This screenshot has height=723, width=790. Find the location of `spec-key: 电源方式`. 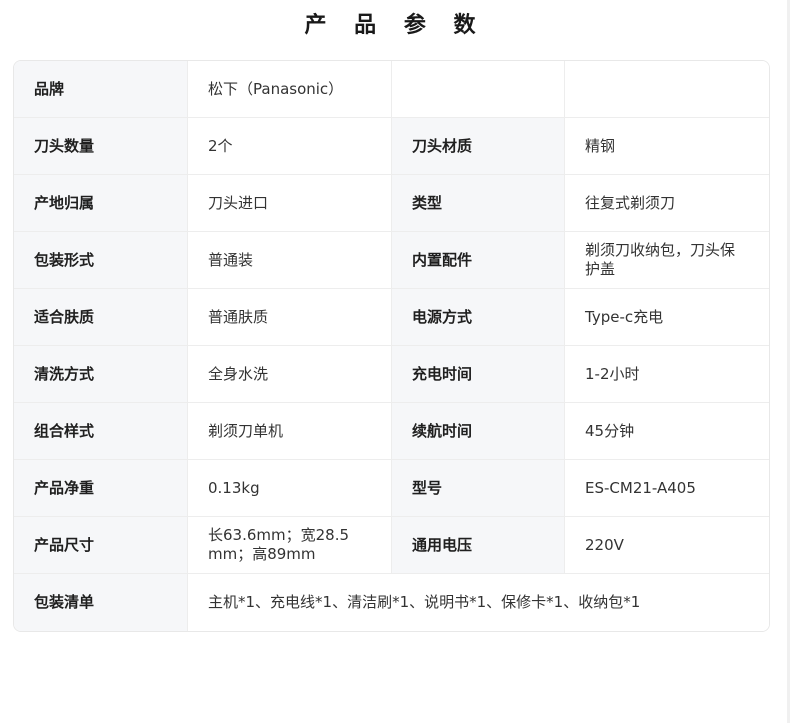

spec-key: 电源方式 is located at coordinates (477, 317).